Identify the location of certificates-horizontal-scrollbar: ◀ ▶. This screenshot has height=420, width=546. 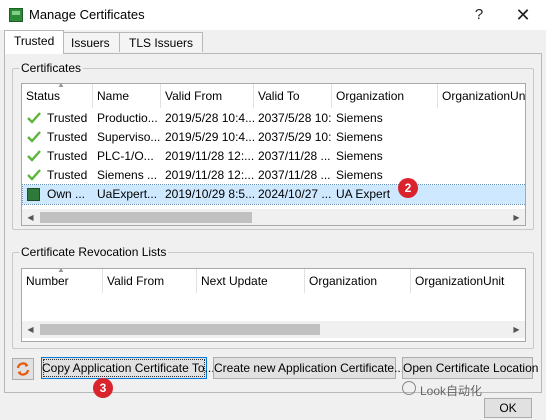
(273, 217).